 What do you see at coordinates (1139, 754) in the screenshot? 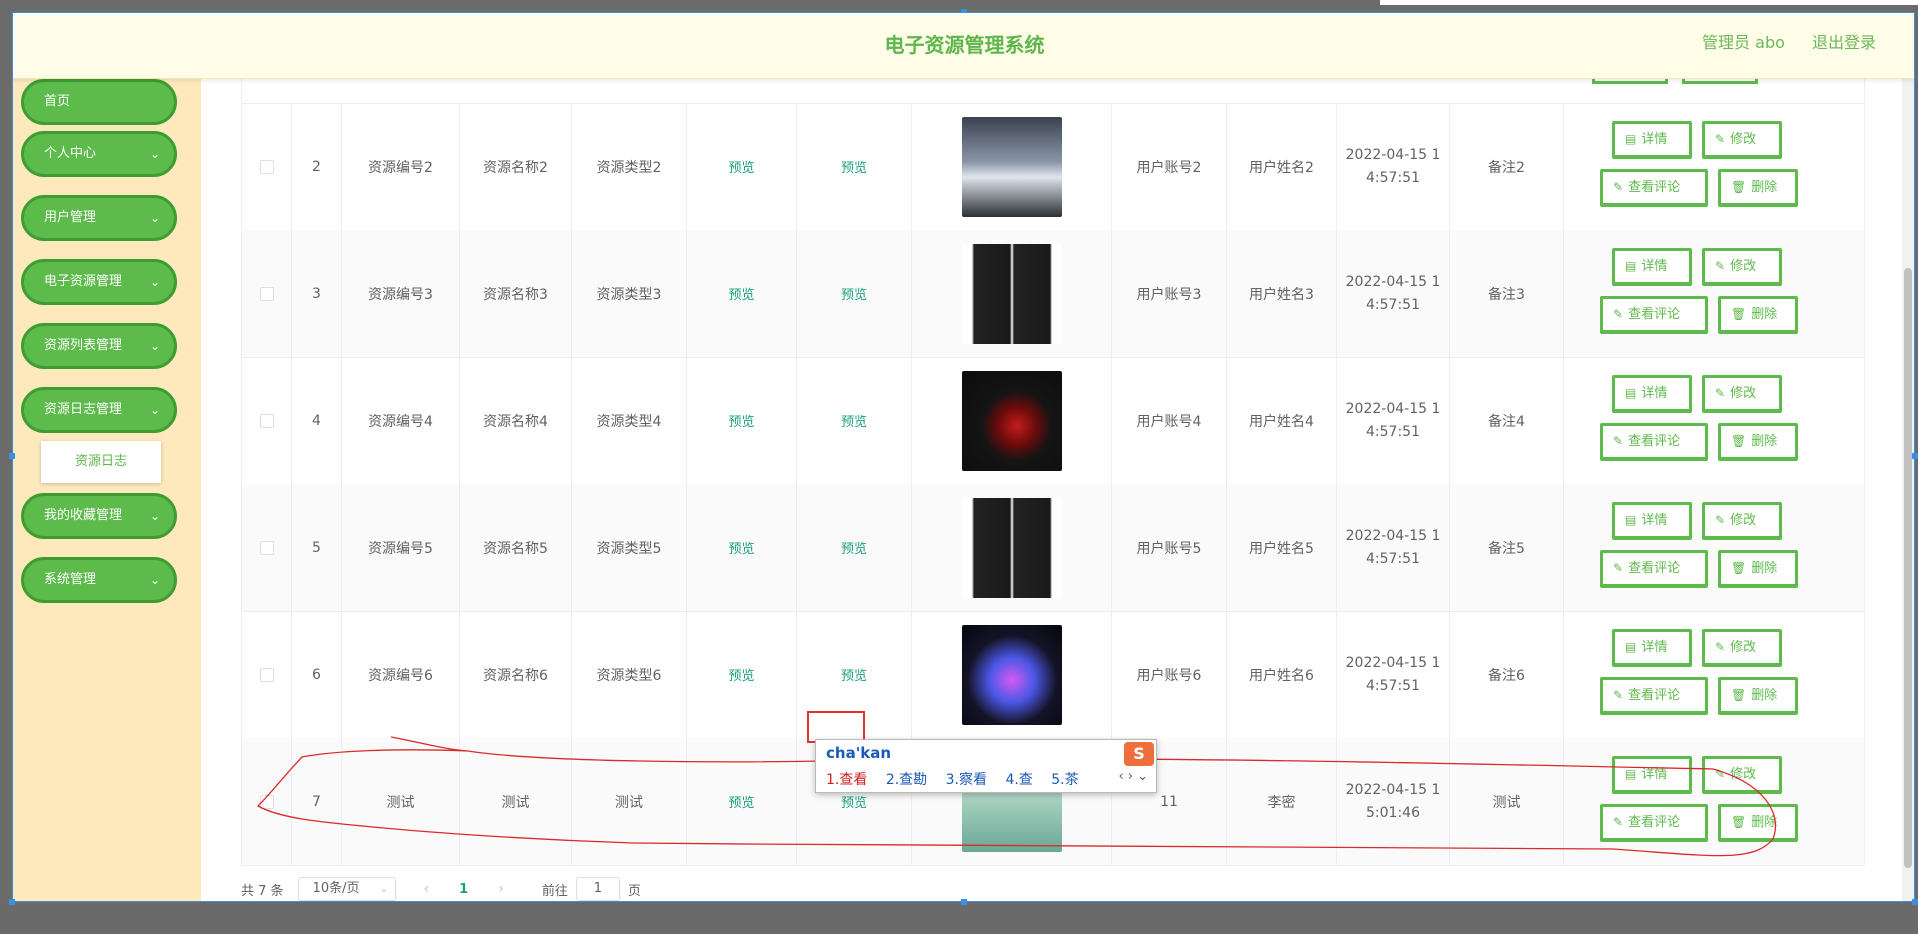
I see `ime-logo-icon: S` at bounding box center [1139, 754].